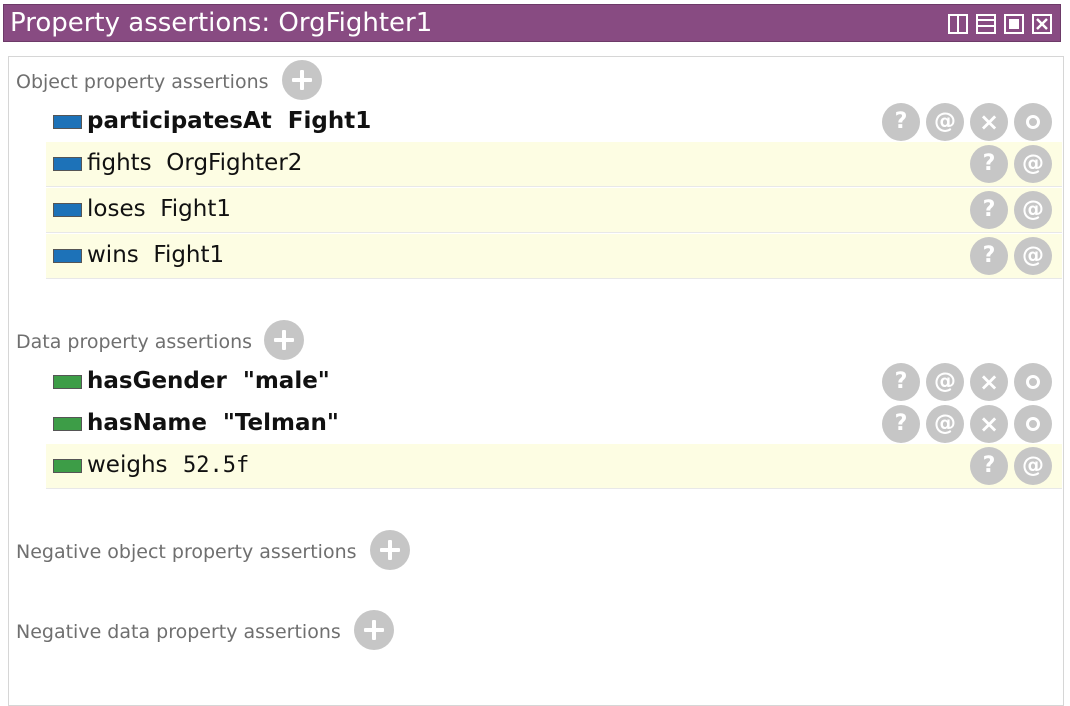 The image size is (1070, 706). What do you see at coordinates (958, 24) in the screenshot?
I see `split-vertical-button` at bounding box center [958, 24].